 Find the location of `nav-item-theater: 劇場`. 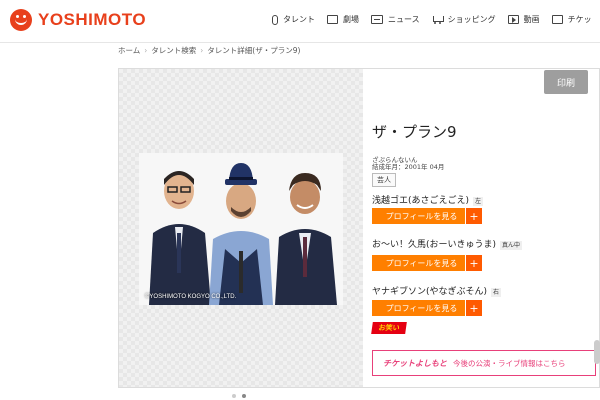

nav-item-theater: 劇場 is located at coordinates (343, 19).